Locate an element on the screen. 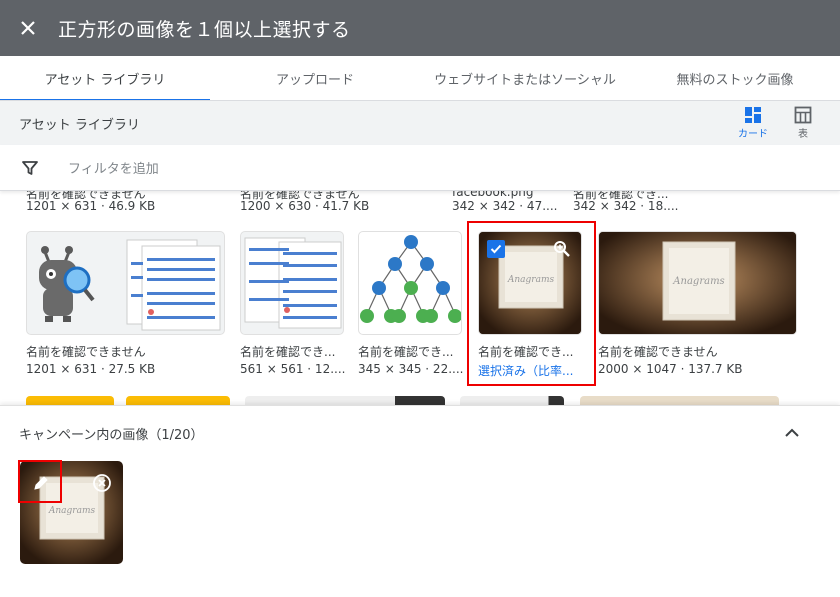 The height and width of the screenshot is (597, 840). dialog-title: 正方形の画像を１個以上選択する is located at coordinates (204, 29).